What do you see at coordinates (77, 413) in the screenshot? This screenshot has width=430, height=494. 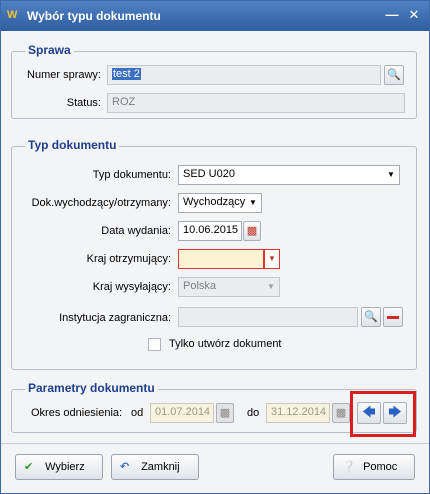 I see `okres-label: Okres odniesienia:` at bounding box center [77, 413].